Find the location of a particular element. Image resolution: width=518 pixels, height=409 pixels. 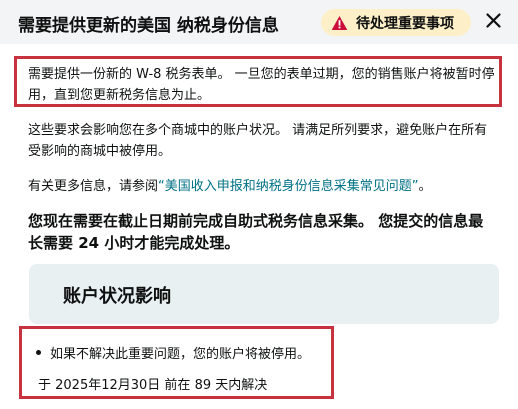

impact-bullet-text: 如果不解决此重要问题，您的账户将被停用。 is located at coordinates (180, 354).